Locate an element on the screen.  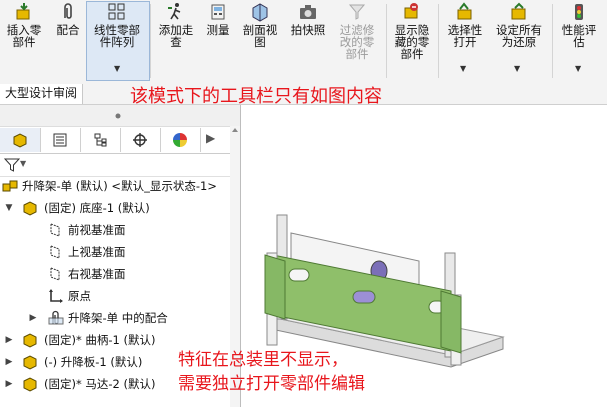
tab-dimxpert-manager is located at coordinates (140, 140).